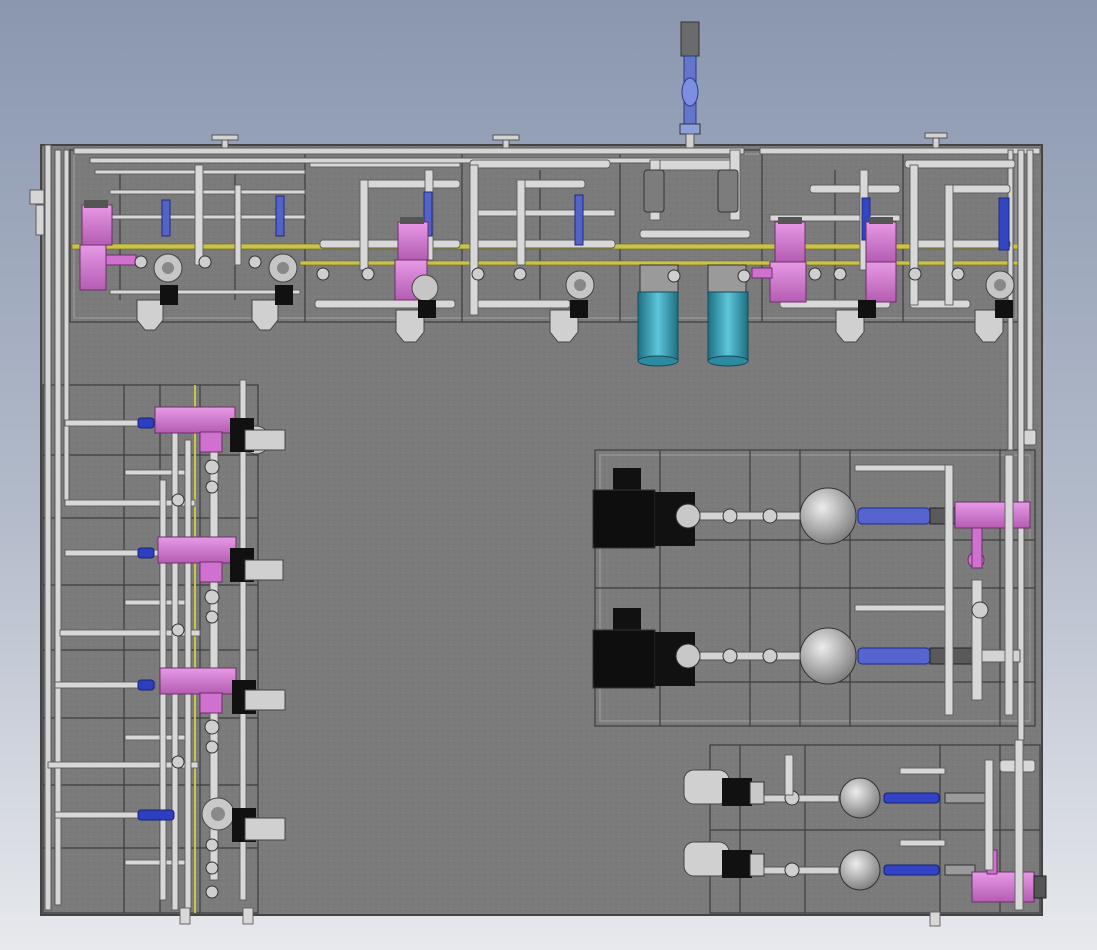 This screenshot has width=1097, height=950. What do you see at coordinates (690, 85) in the screenshot?
I see `top-vent-pipe` at bounding box center [690, 85].